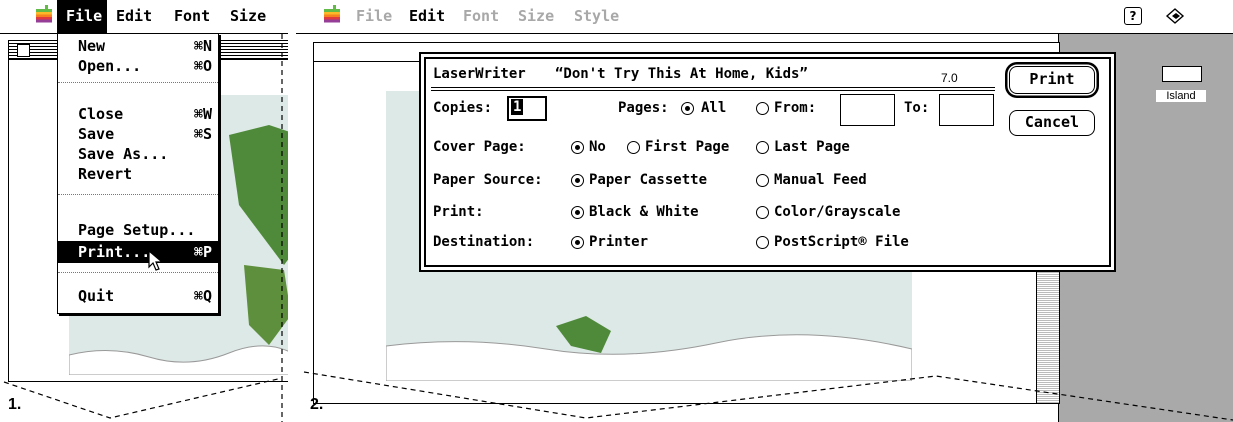  What do you see at coordinates (15, 404) in the screenshot?
I see `step-label: 1.` at bounding box center [15, 404].